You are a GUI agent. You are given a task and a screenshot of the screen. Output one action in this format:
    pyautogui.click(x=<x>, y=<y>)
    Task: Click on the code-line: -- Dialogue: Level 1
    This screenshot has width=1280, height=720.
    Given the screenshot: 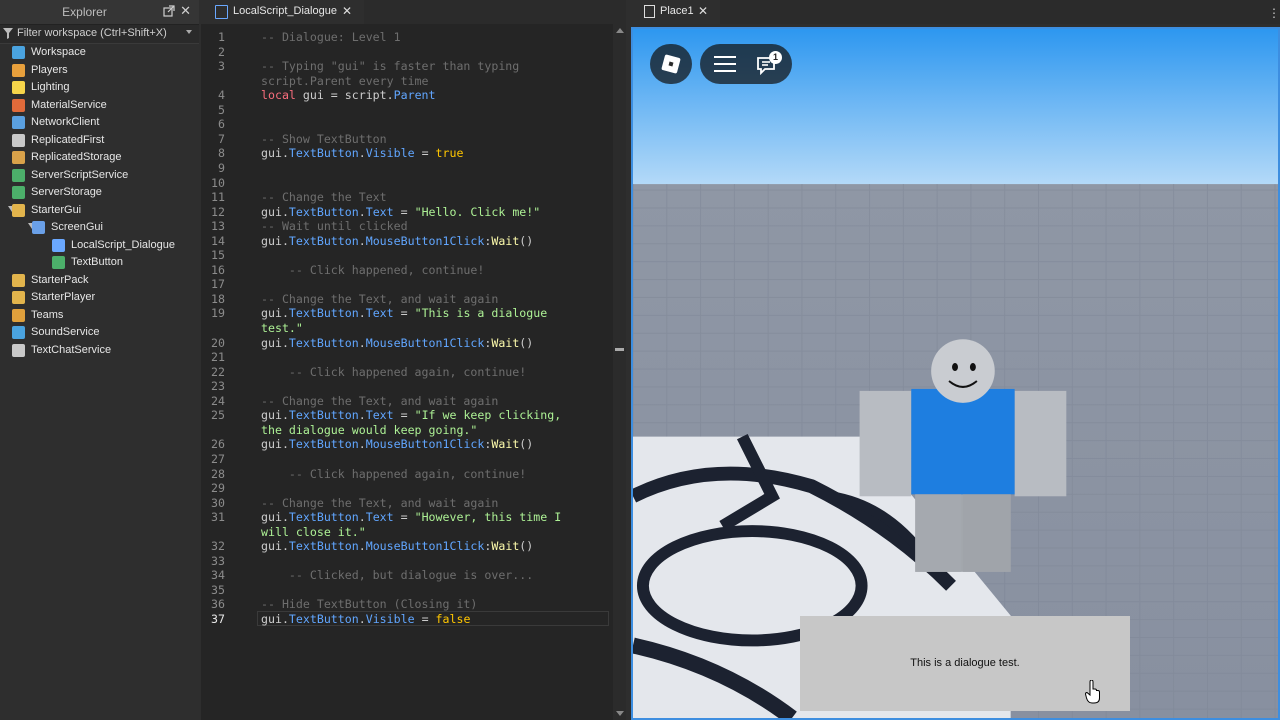 What is the action you would take?
    pyautogui.click(x=331, y=37)
    